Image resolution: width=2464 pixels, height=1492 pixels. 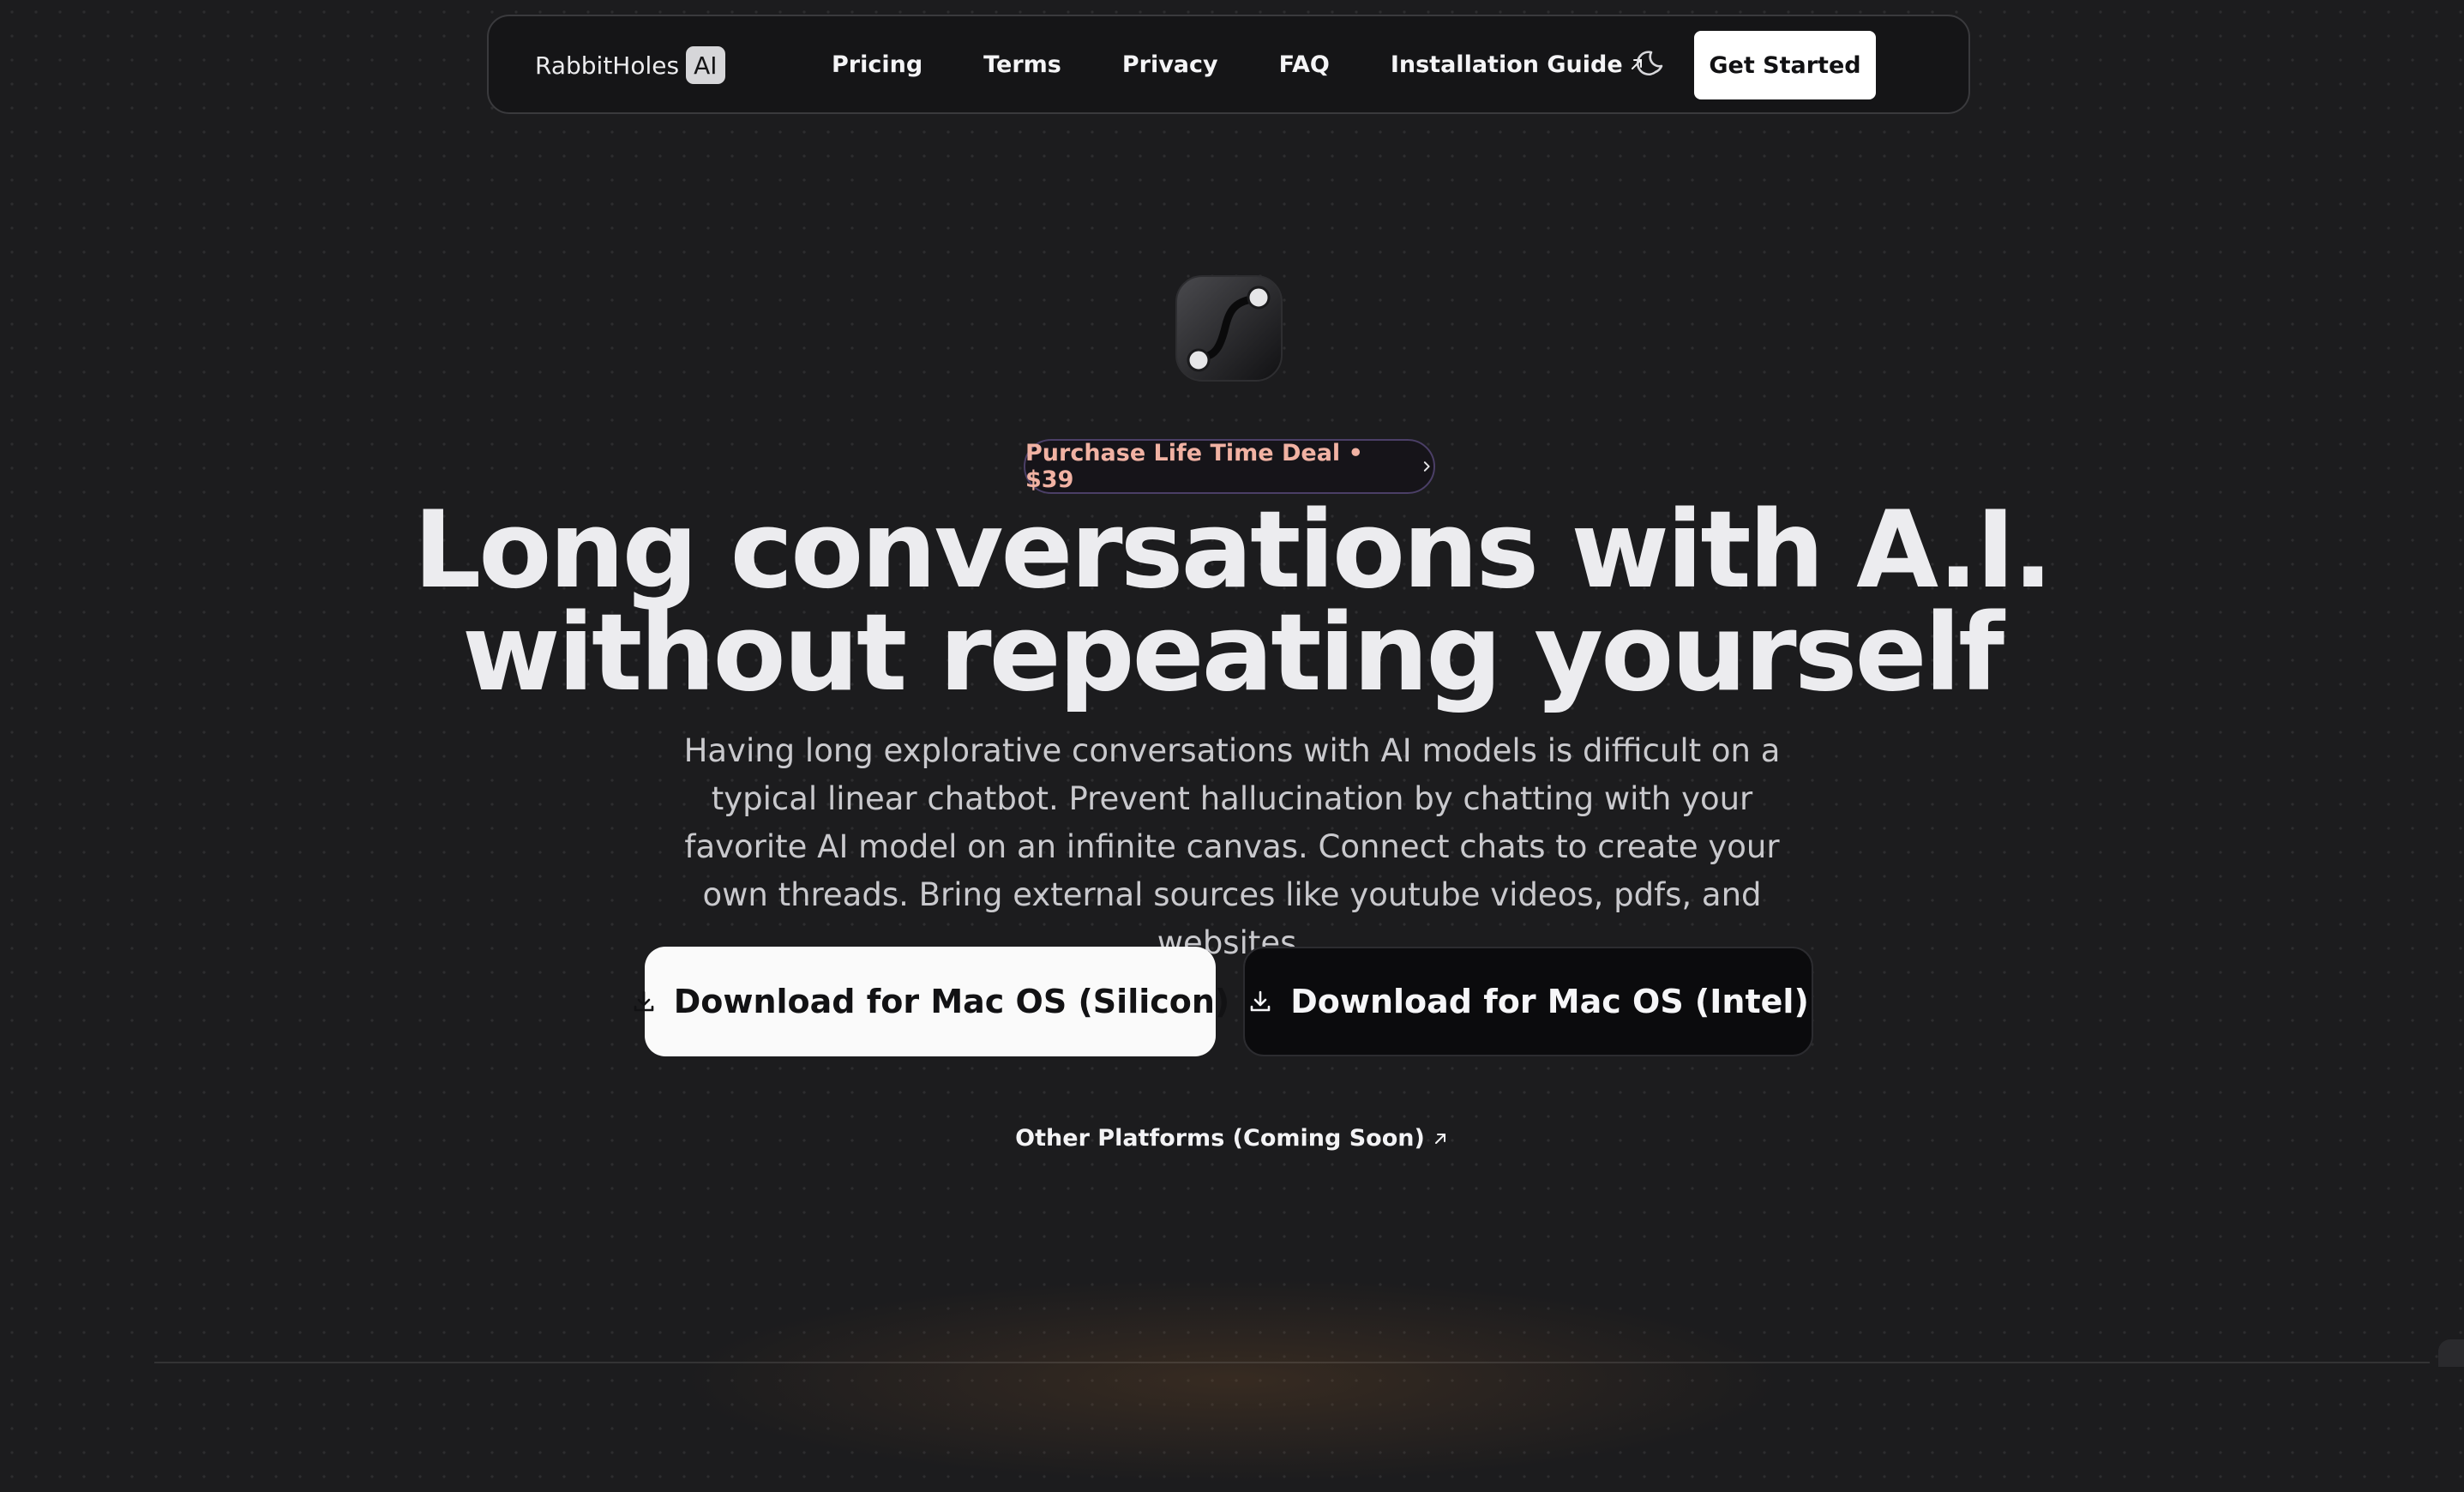 I want to click on lifetime-deal-pill: Purchase Life Time Deal • $39, so click(x=1229, y=466).